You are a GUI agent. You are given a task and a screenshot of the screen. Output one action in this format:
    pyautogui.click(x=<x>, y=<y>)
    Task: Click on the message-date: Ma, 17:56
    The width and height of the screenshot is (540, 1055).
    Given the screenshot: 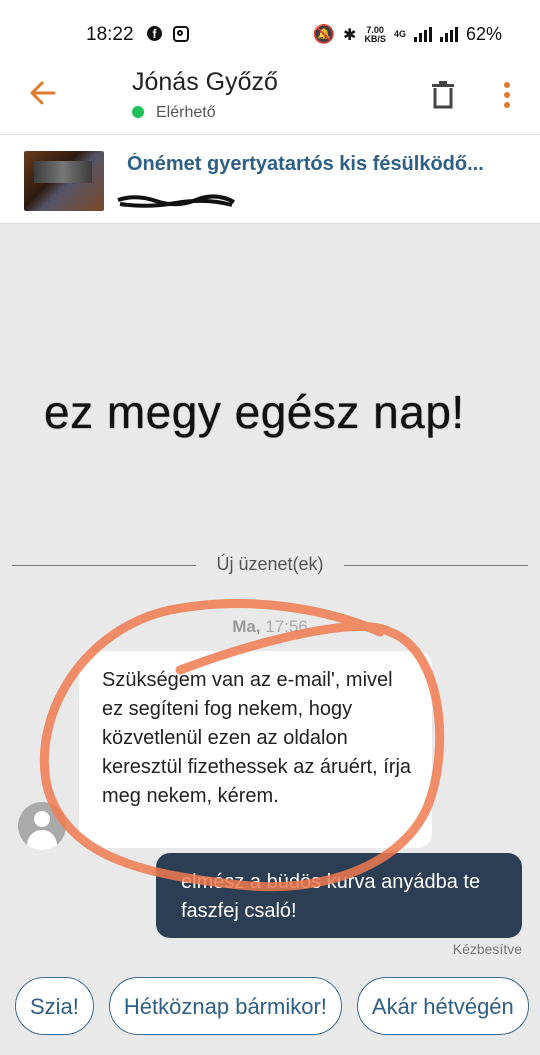 What is the action you would take?
    pyautogui.click(x=270, y=626)
    